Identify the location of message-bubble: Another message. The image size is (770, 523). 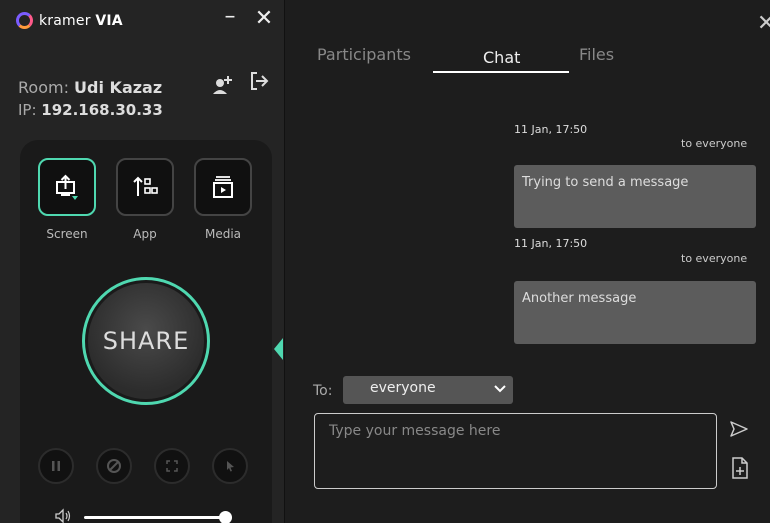
(635, 312).